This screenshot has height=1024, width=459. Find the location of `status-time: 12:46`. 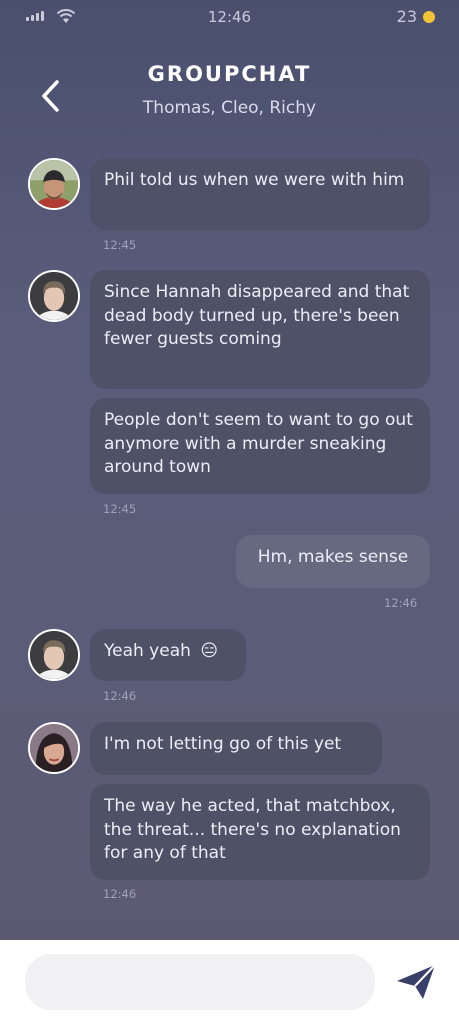

status-time: 12:46 is located at coordinates (229, 17).